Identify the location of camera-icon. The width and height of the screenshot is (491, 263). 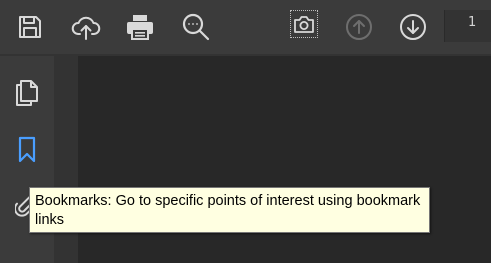
(304, 24).